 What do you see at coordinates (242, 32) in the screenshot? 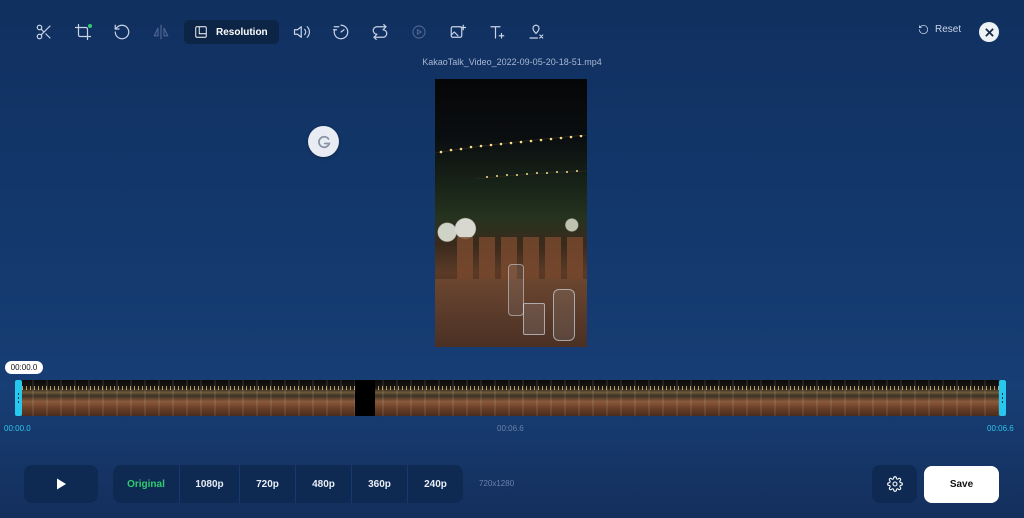
I see `resolution-tool-label: Resolution` at bounding box center [242, 32].